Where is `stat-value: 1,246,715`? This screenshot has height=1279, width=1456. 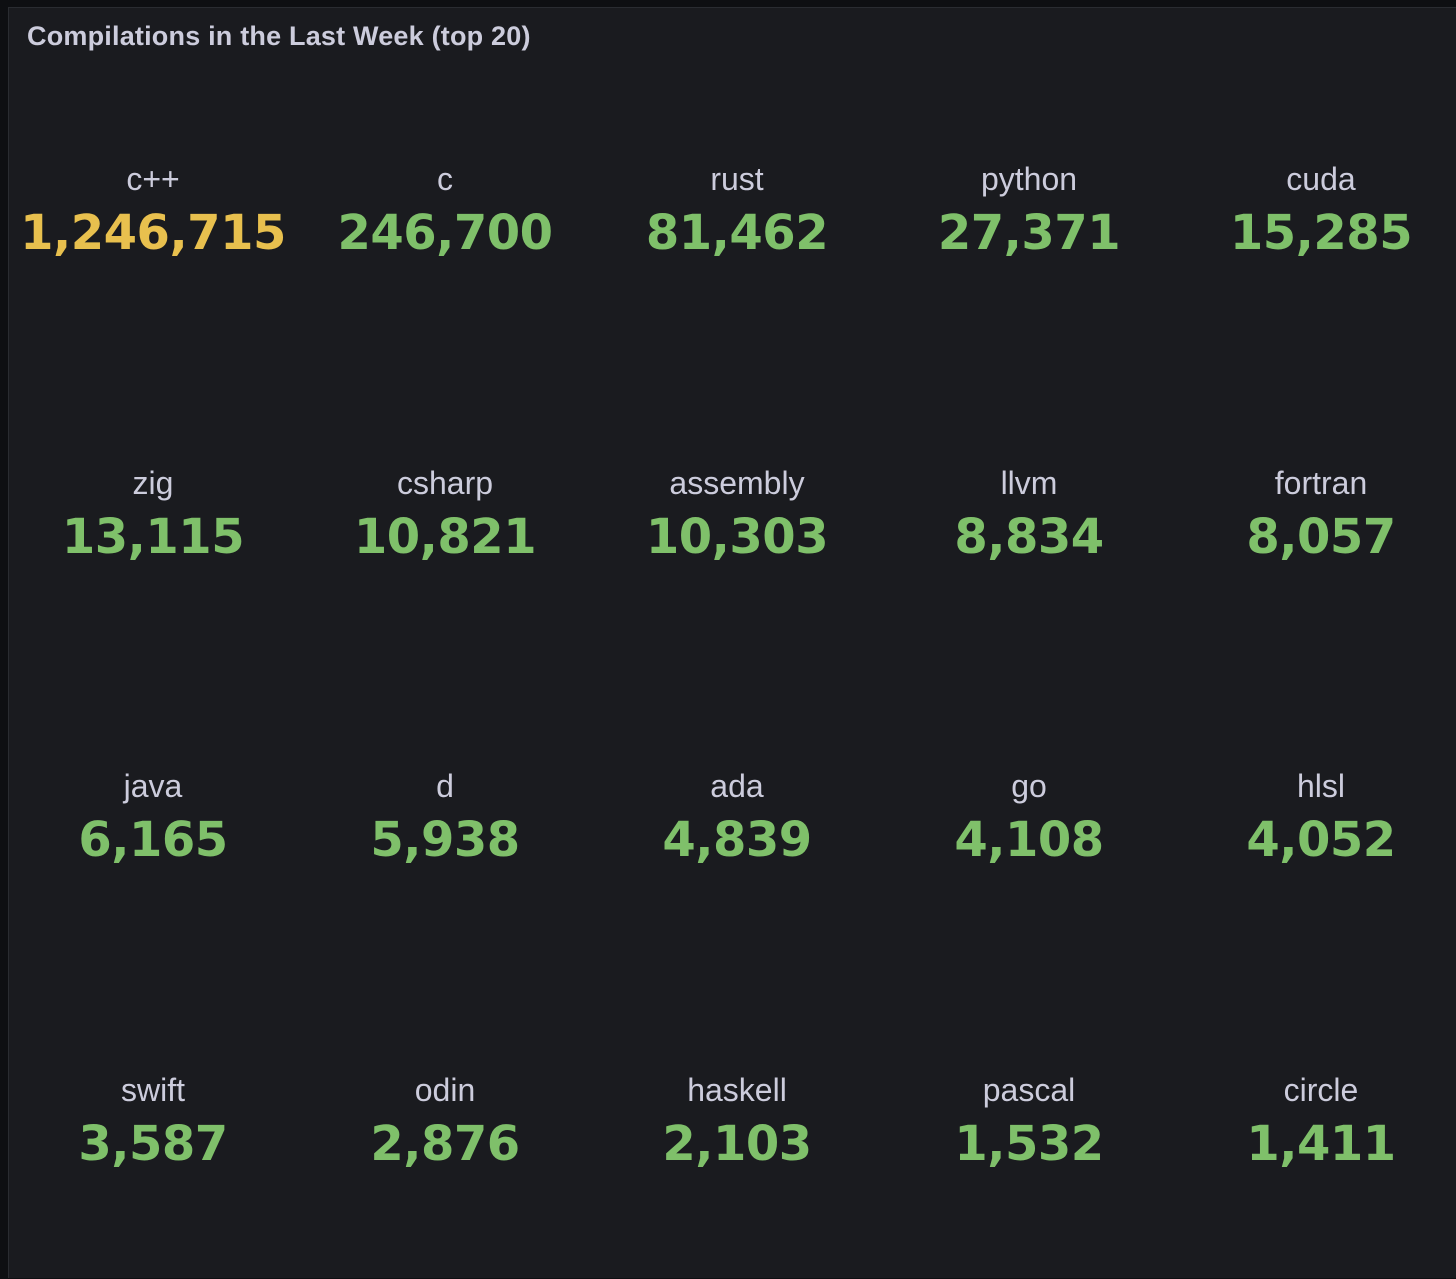
stat-value: 1,246,715 is located at coordinates (153, 233).